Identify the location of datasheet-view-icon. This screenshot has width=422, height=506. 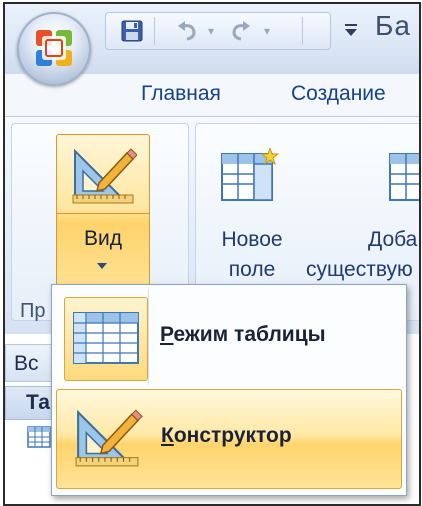
(106, 338).